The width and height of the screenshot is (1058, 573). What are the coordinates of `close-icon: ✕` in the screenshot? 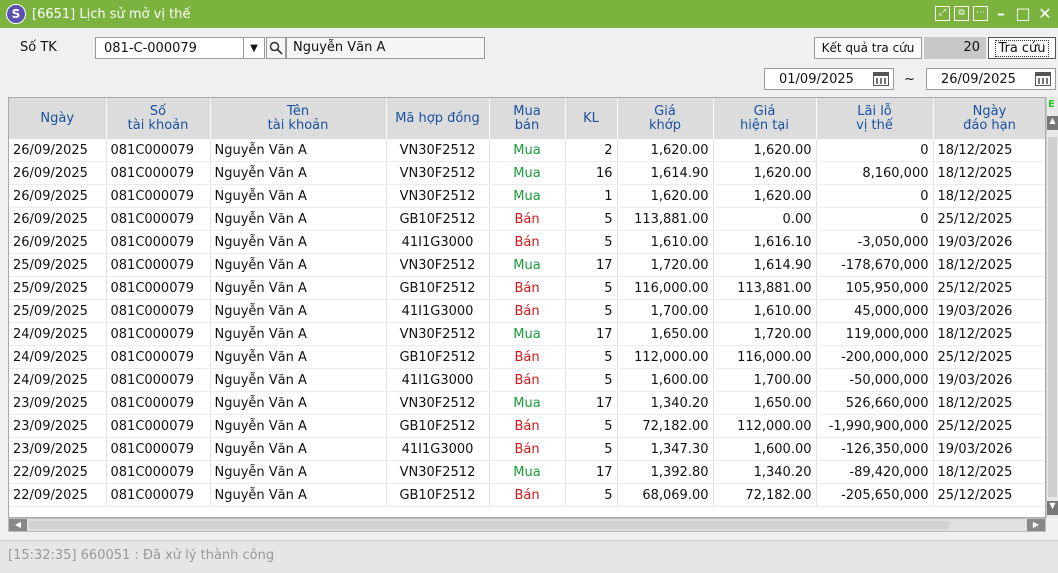 It's located at (1045, 13).